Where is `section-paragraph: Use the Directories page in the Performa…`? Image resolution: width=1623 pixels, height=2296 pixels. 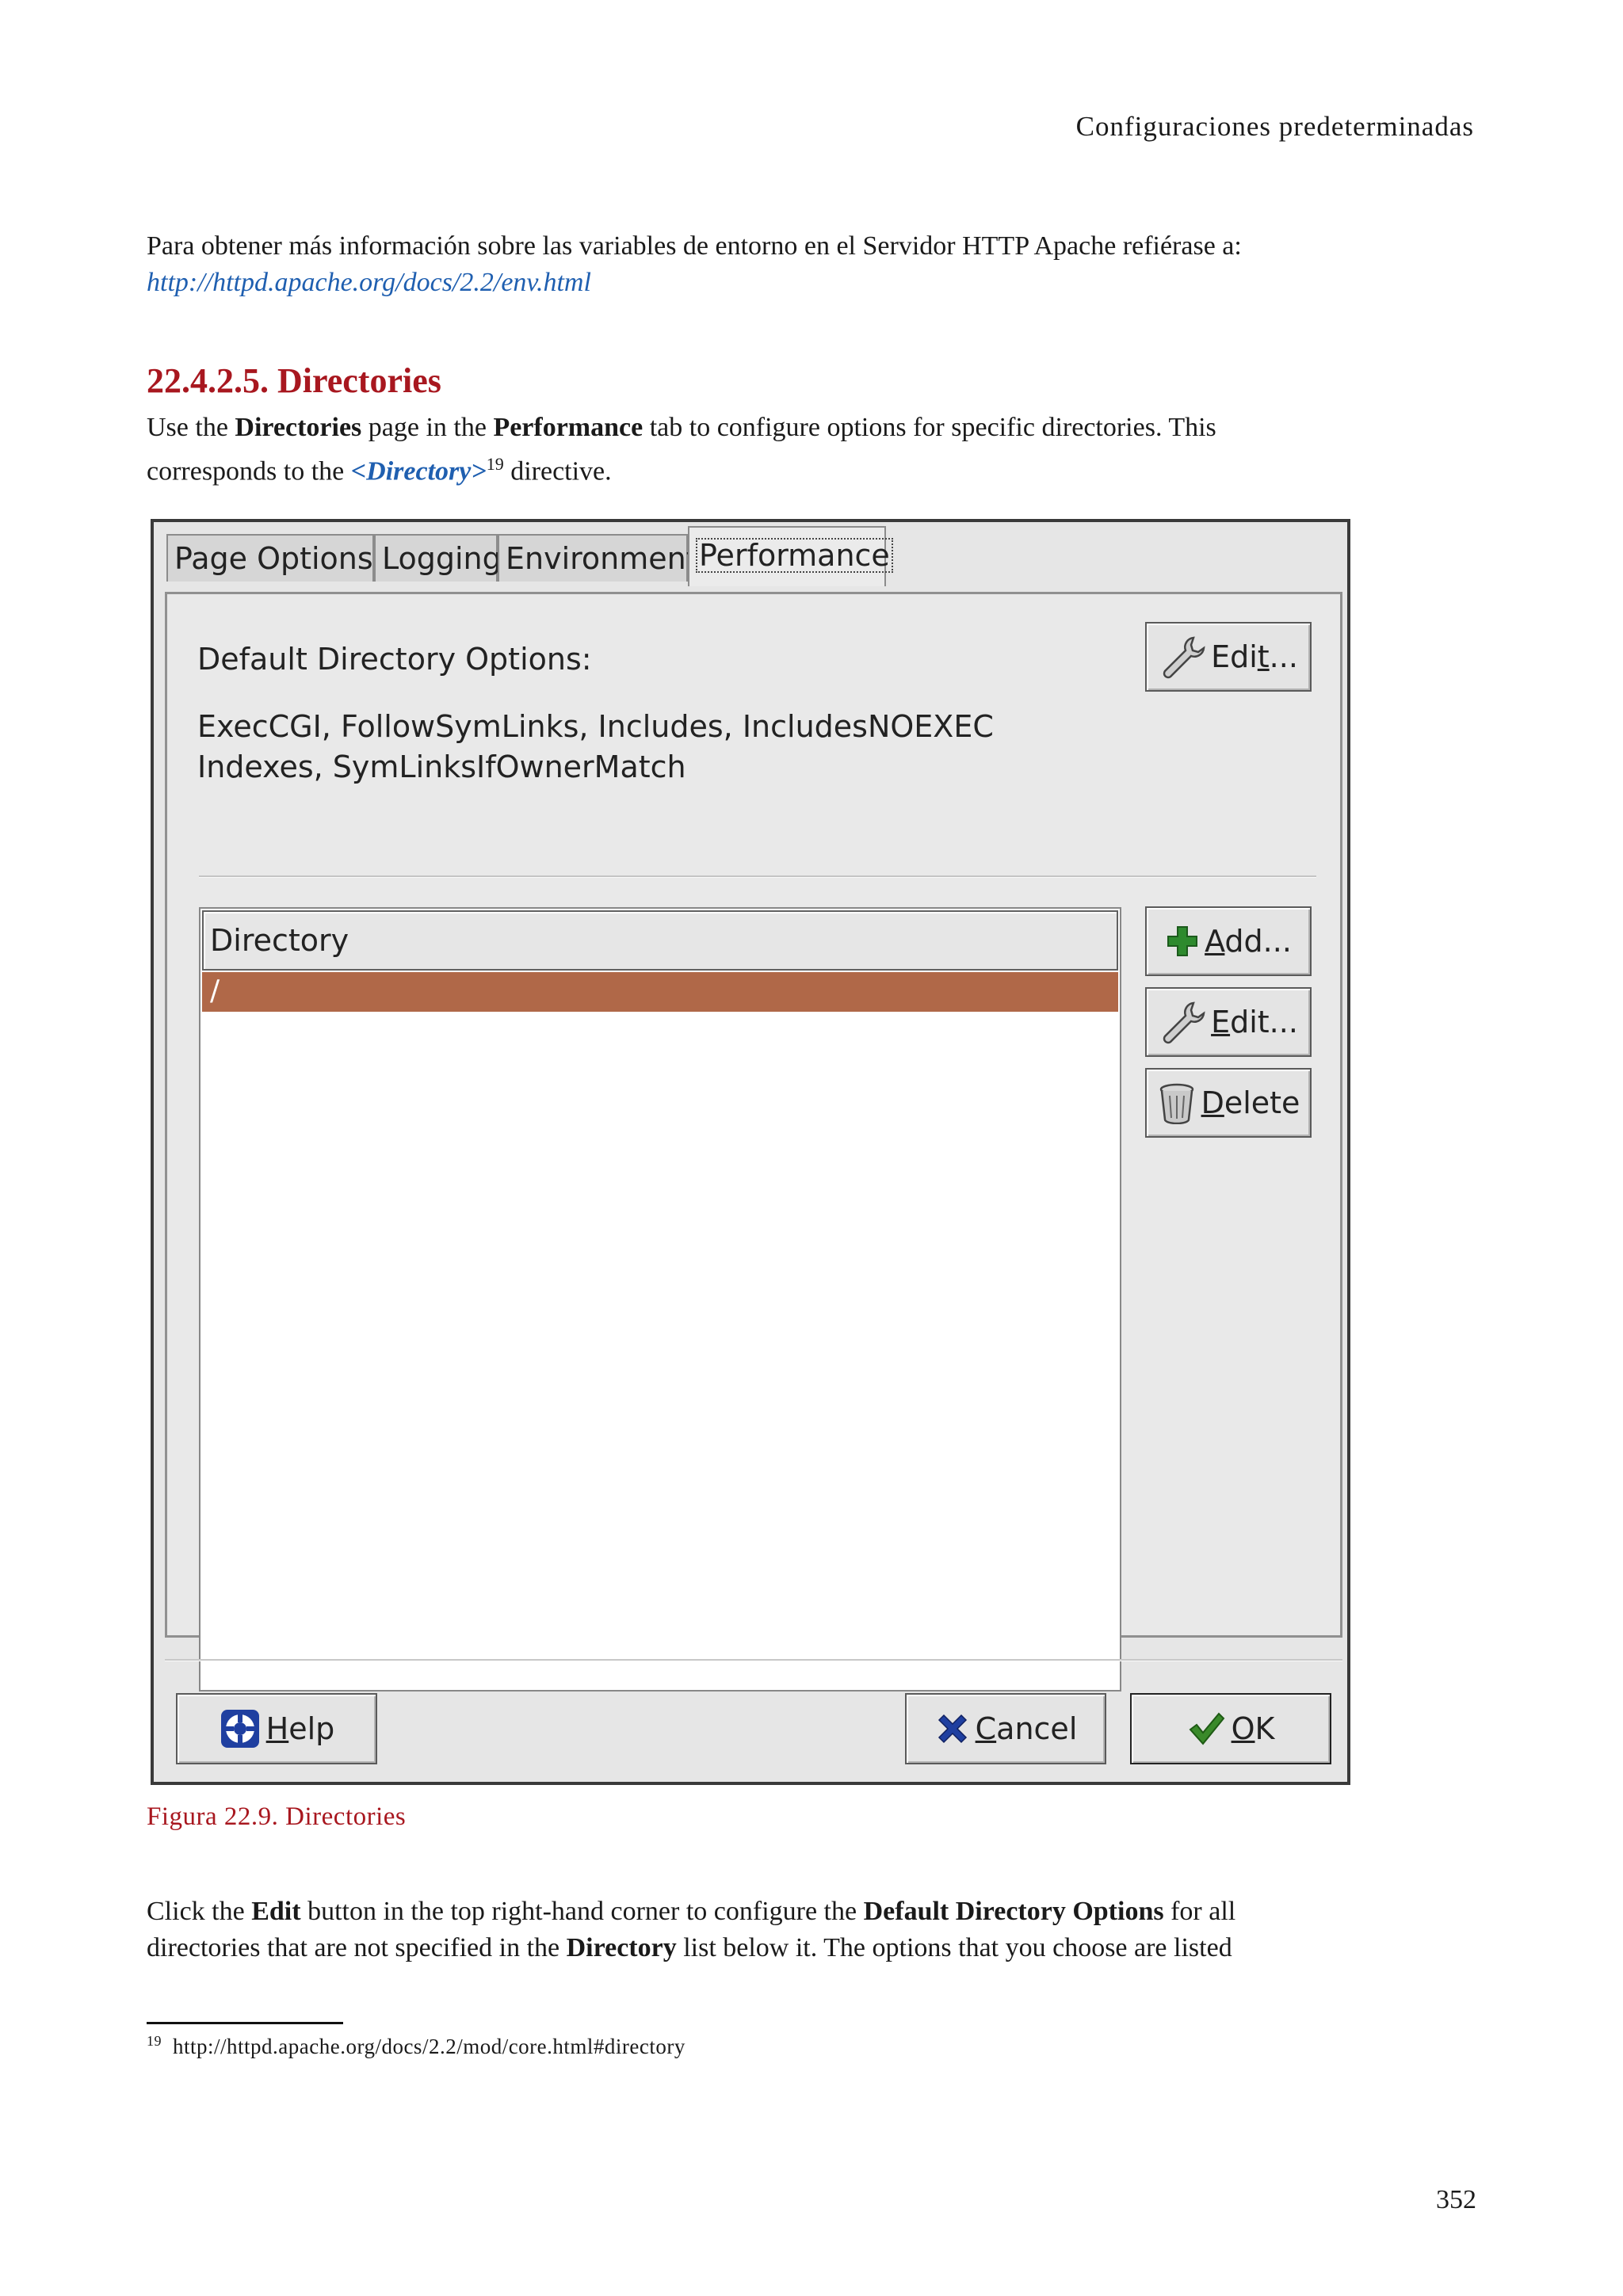
section-paragraph: Use the Directories page in the Performa… is located at coordinates (765, 450).